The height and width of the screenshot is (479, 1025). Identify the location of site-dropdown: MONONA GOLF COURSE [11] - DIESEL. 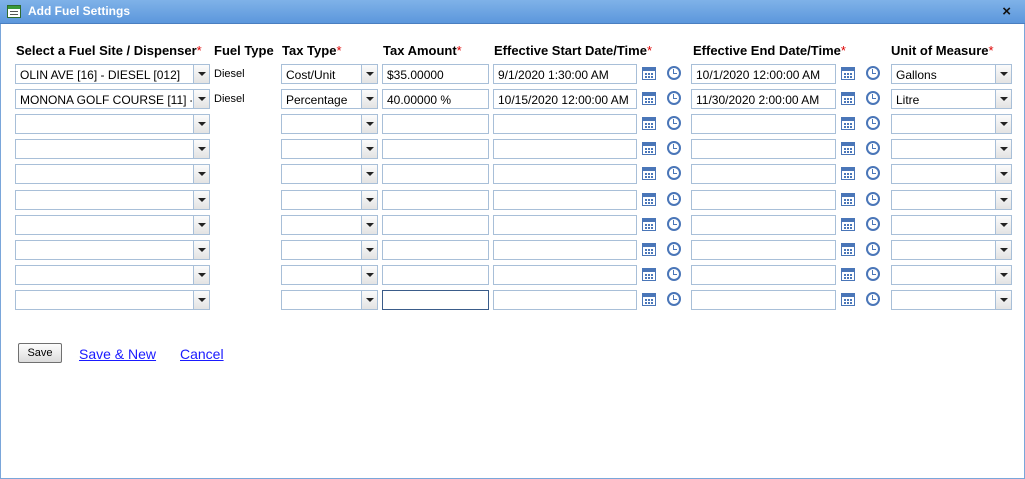
(112, 99).